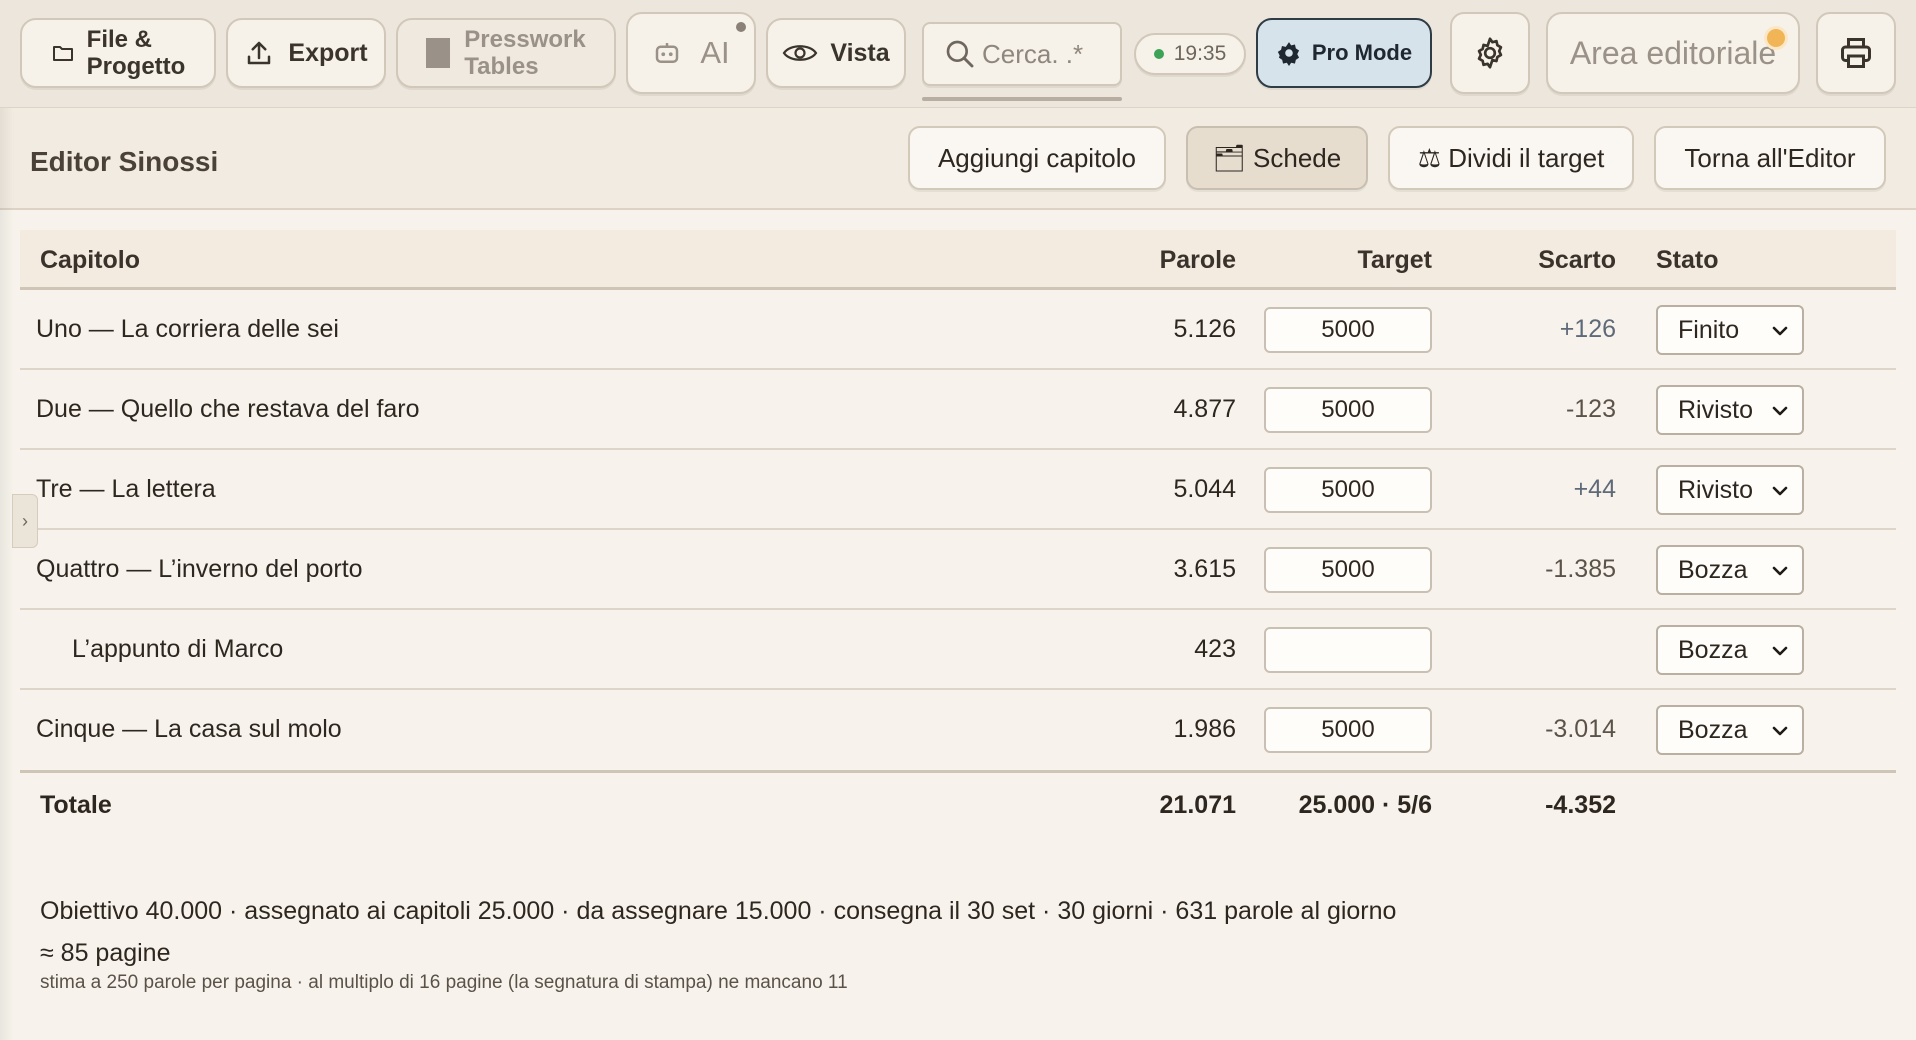  I want to click on cards-button: 🗂 Schede, so click(1277, 158).